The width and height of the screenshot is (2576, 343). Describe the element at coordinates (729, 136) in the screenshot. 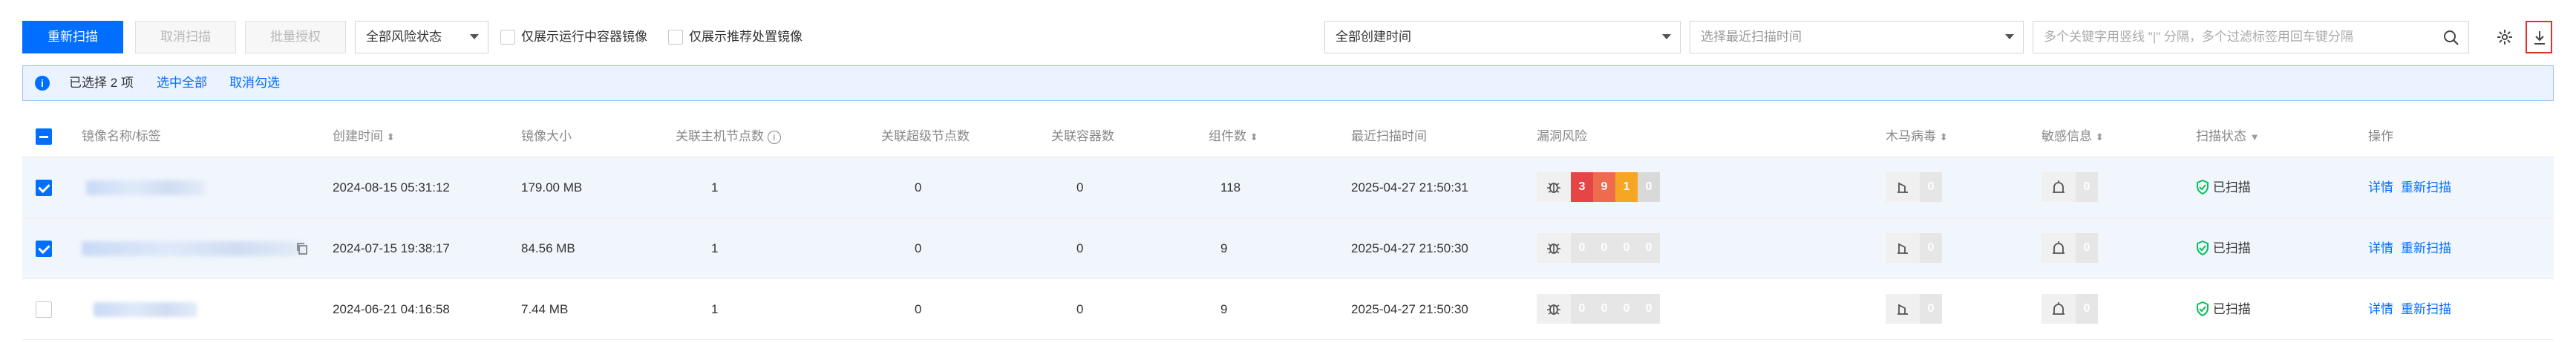

I see `col-host-nodes: 关联主机节点数 i` at that location.